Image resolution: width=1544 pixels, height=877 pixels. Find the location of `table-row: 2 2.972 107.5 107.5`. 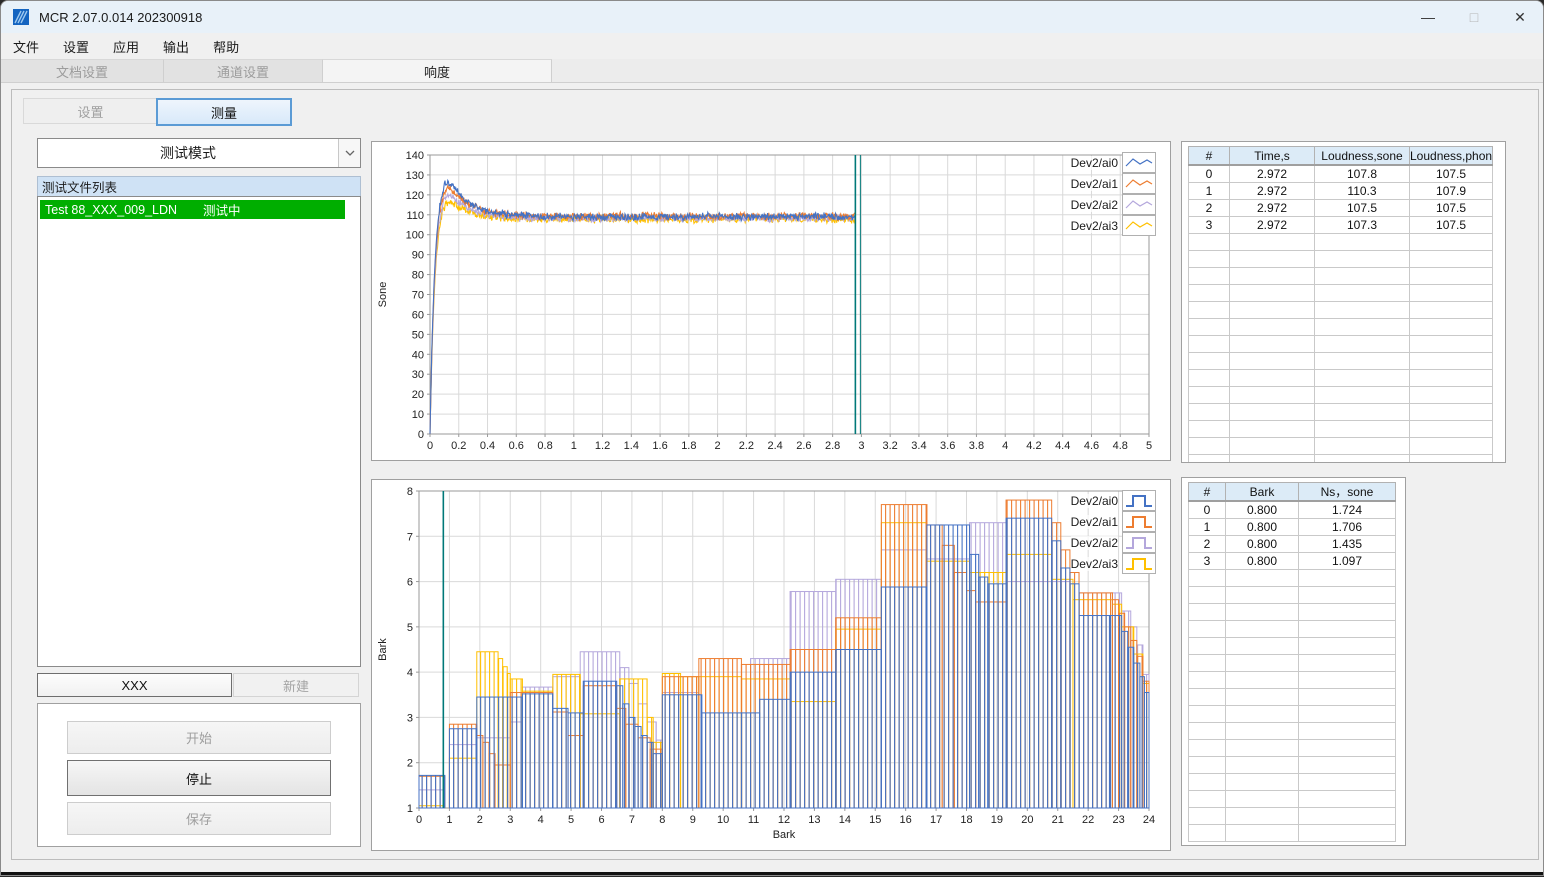

table-row: 2 2.972 107.5 107.5 is located at coordinates (1341, 208).